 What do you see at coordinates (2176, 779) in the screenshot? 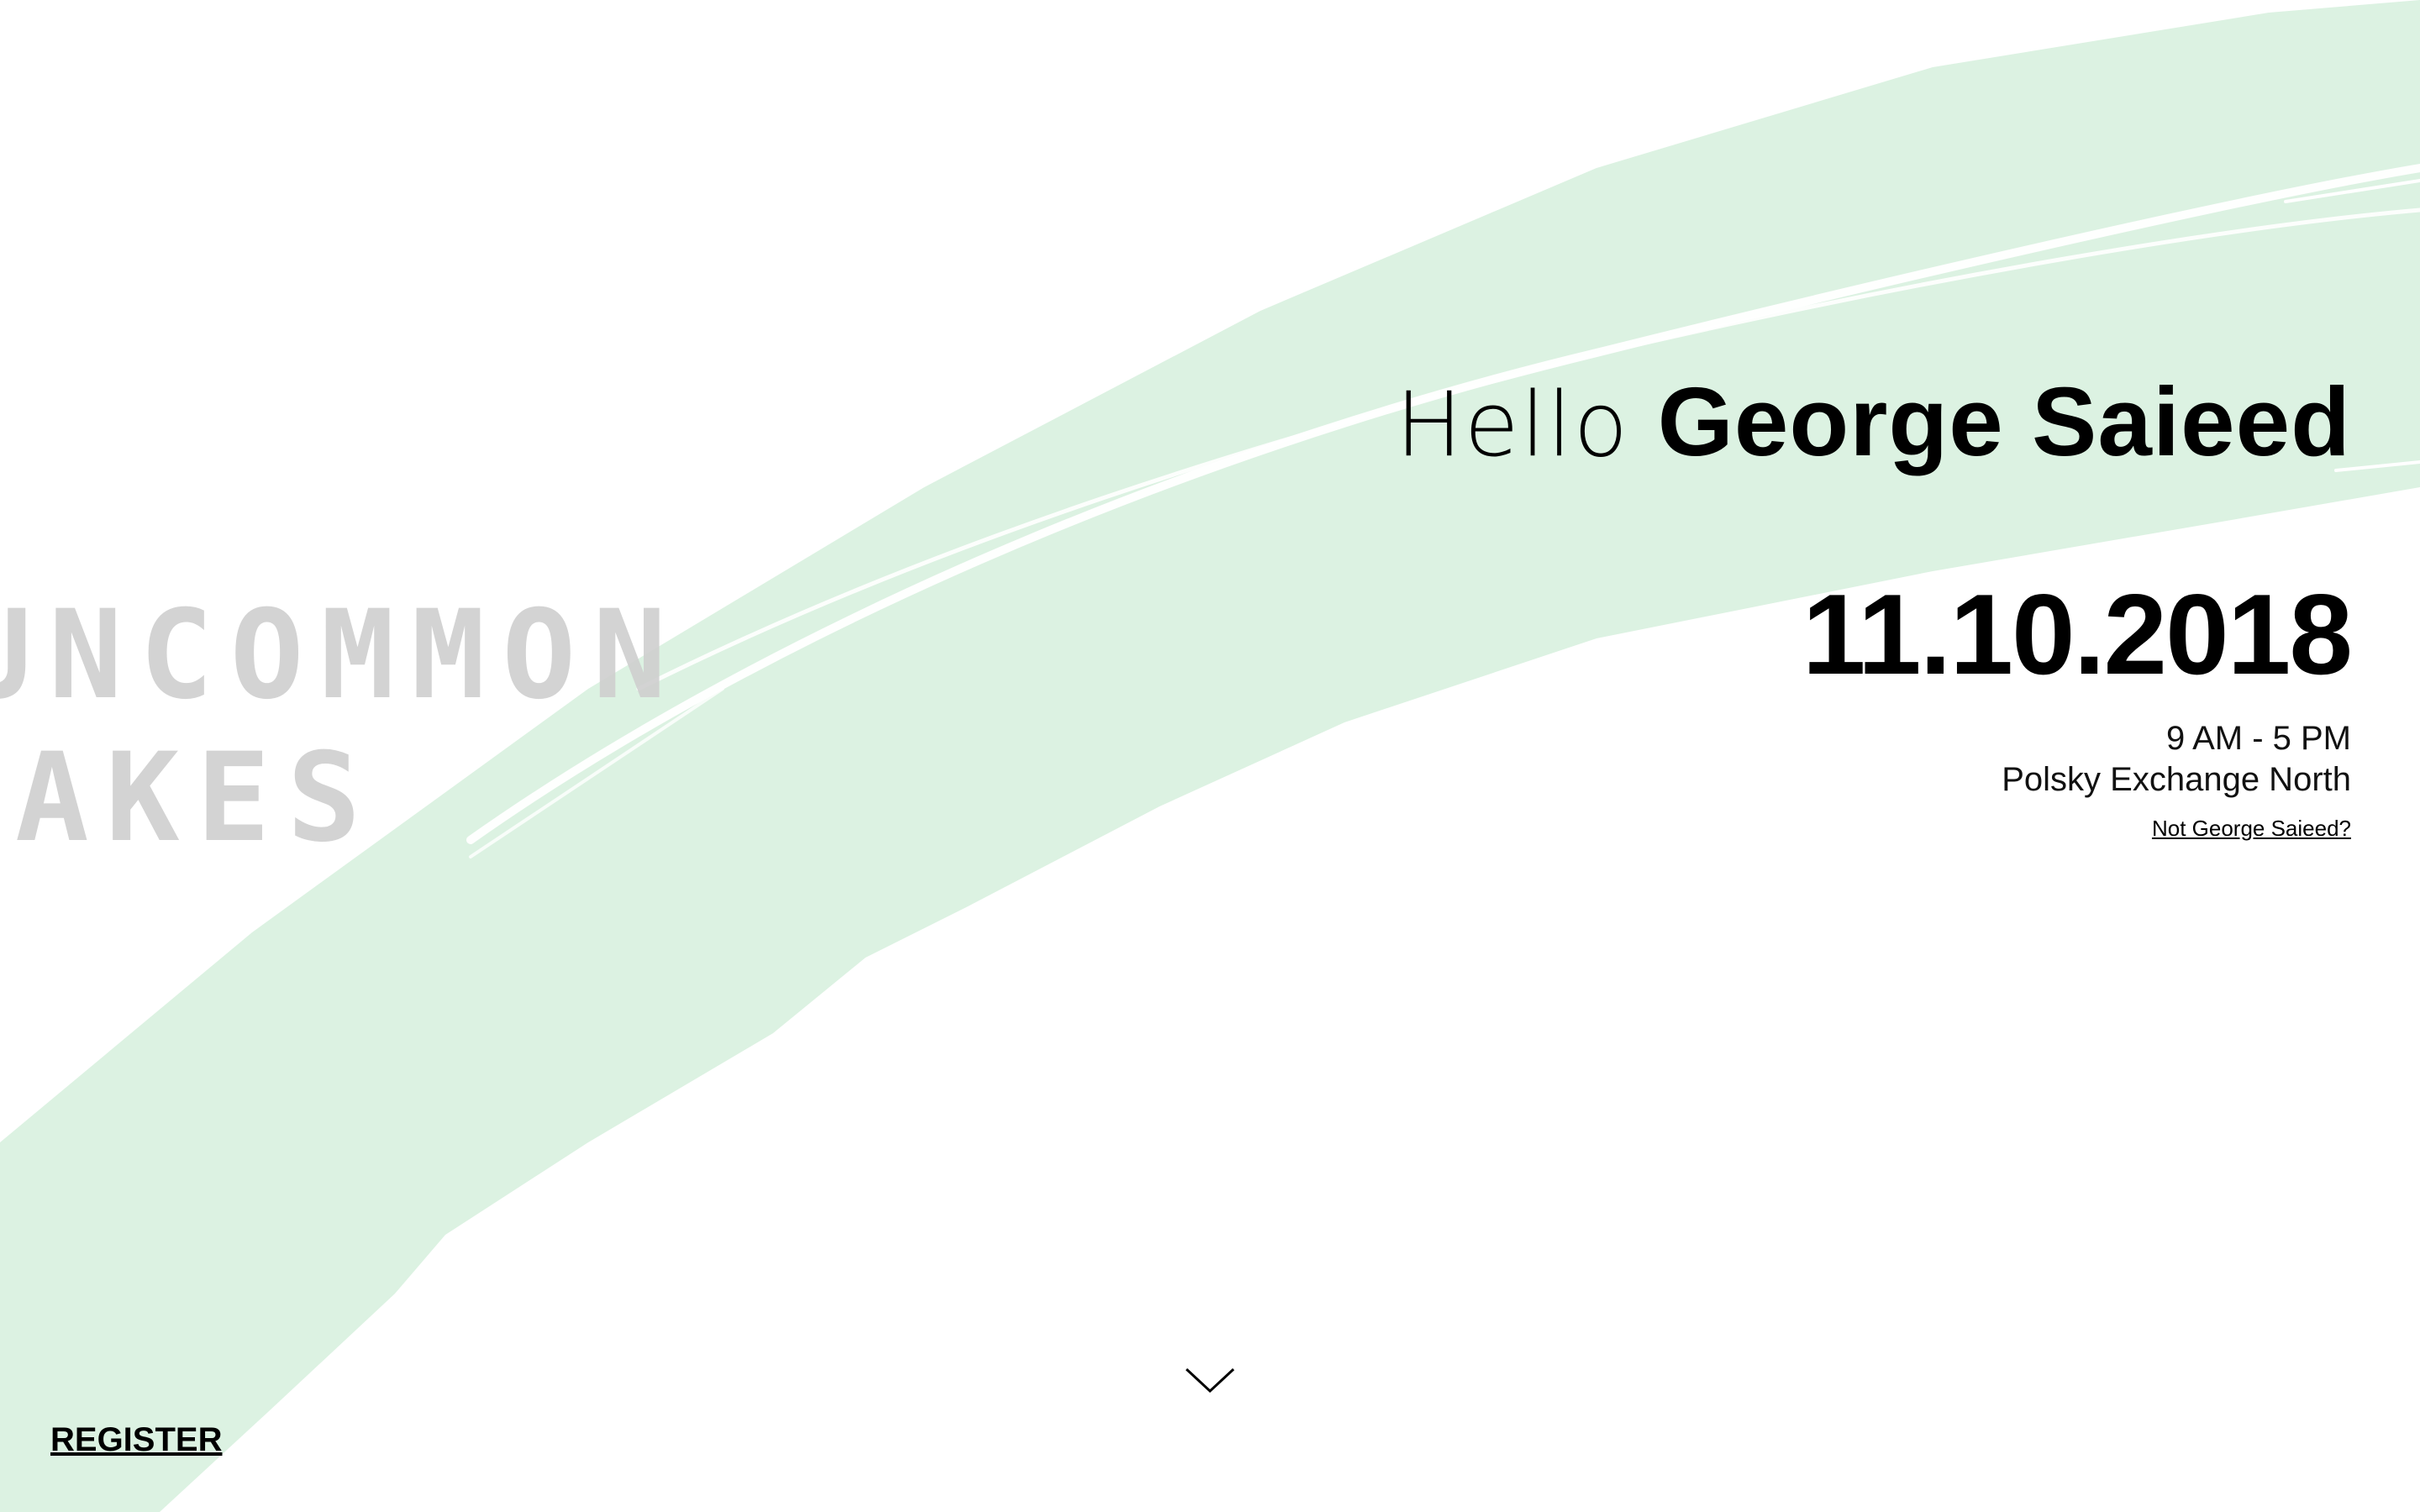
I see `event-location: Polsky Exchange North` at bounding box center [2176, 779].